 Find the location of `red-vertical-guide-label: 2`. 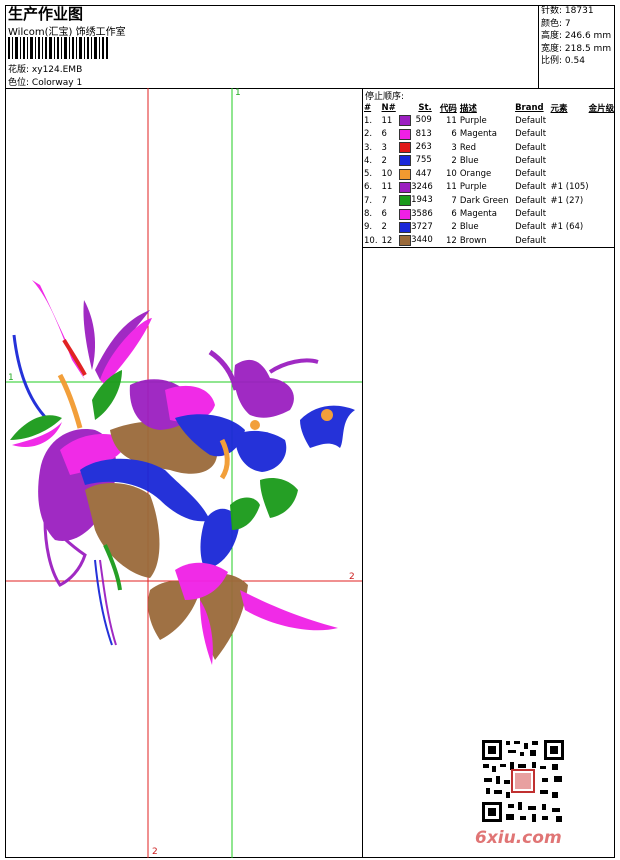

red-vertical-guide-label: 2 is located at coordinates (155, 852).